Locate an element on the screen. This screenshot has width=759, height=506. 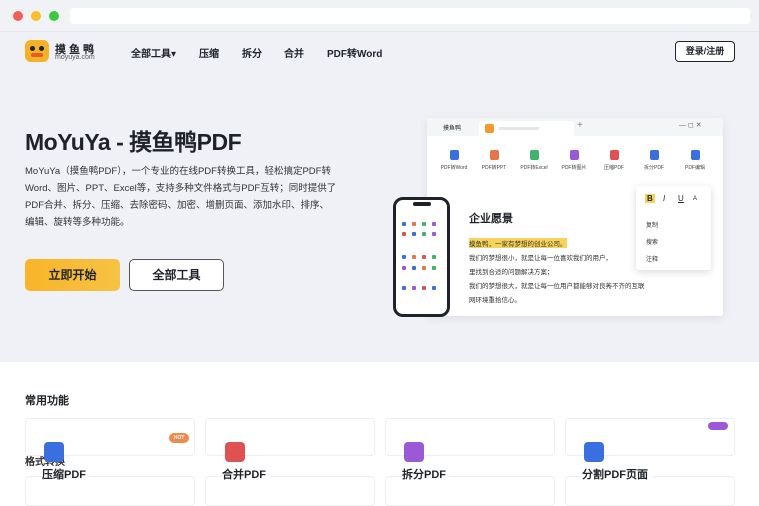
nav-compress: 压缩 is located at coordinates (209, 52).